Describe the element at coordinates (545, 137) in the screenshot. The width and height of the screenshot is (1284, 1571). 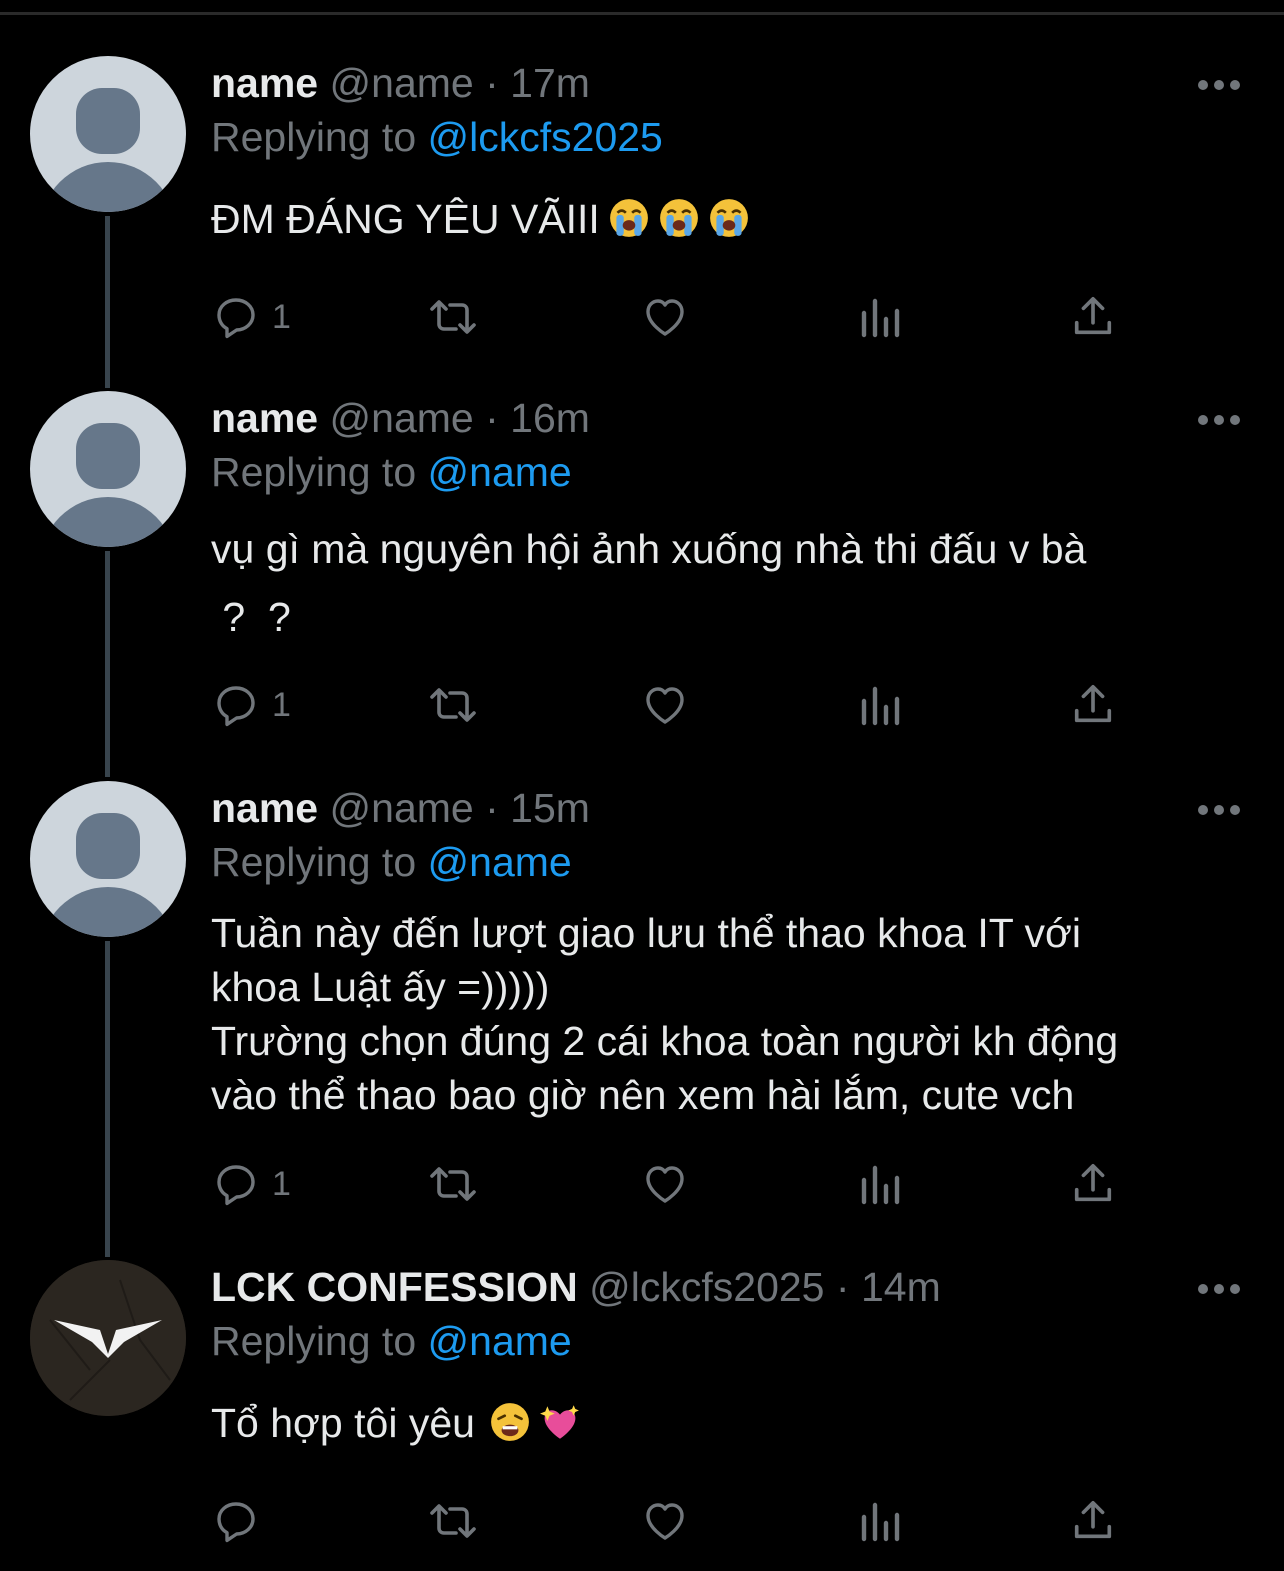
I see `replying-to-link: @lckcfs2025` at that location.